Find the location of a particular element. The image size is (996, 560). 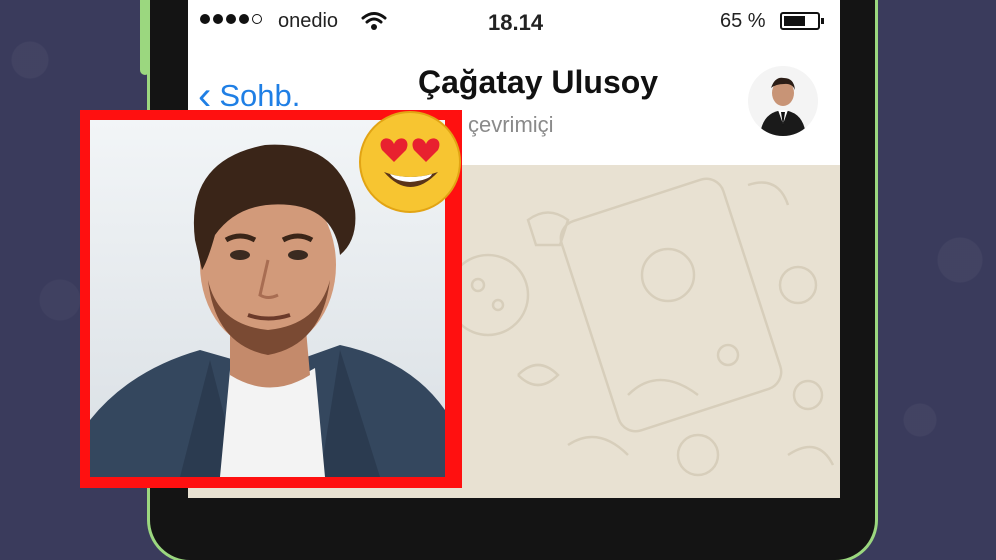

status-bar: onedio 18.14 65 % is located at coordinates (514, 24).